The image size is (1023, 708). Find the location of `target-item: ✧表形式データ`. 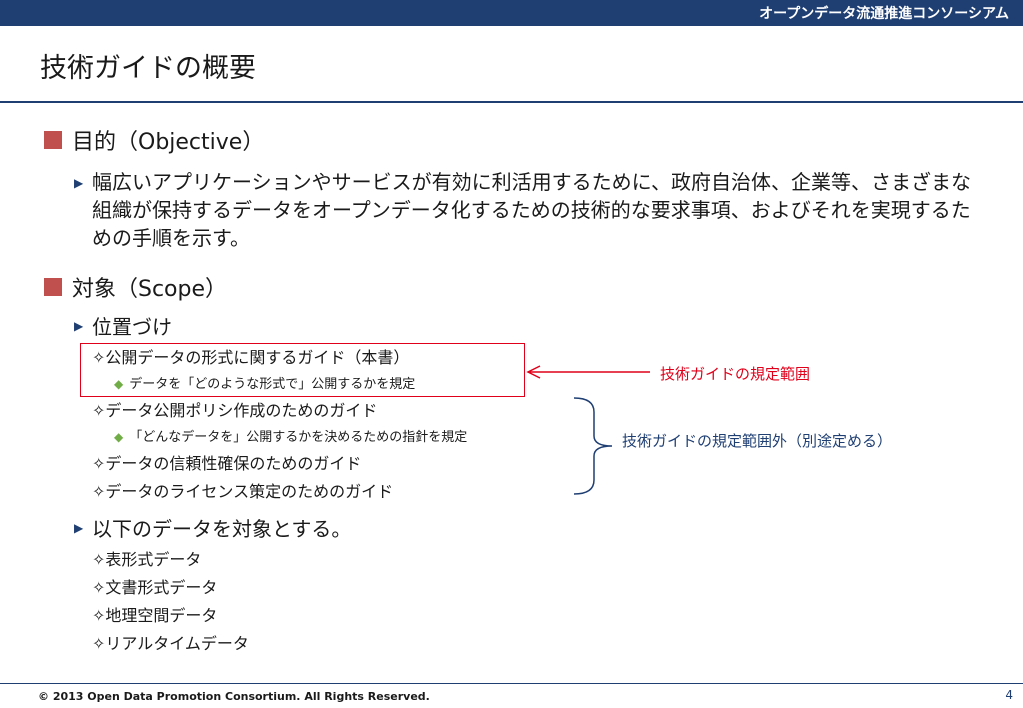

target-item: ✧表形式データ is located at coordinates (147, 559).